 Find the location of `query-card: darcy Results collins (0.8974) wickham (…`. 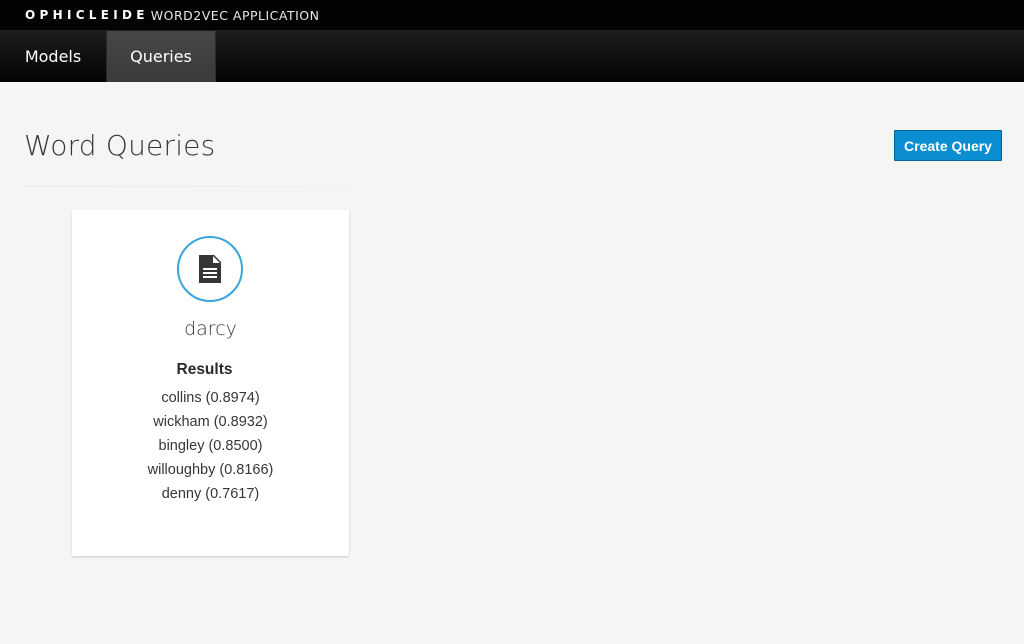

query-card: darcy Results collins (0.8974) wickham (… is located at coordinates (210, 383).